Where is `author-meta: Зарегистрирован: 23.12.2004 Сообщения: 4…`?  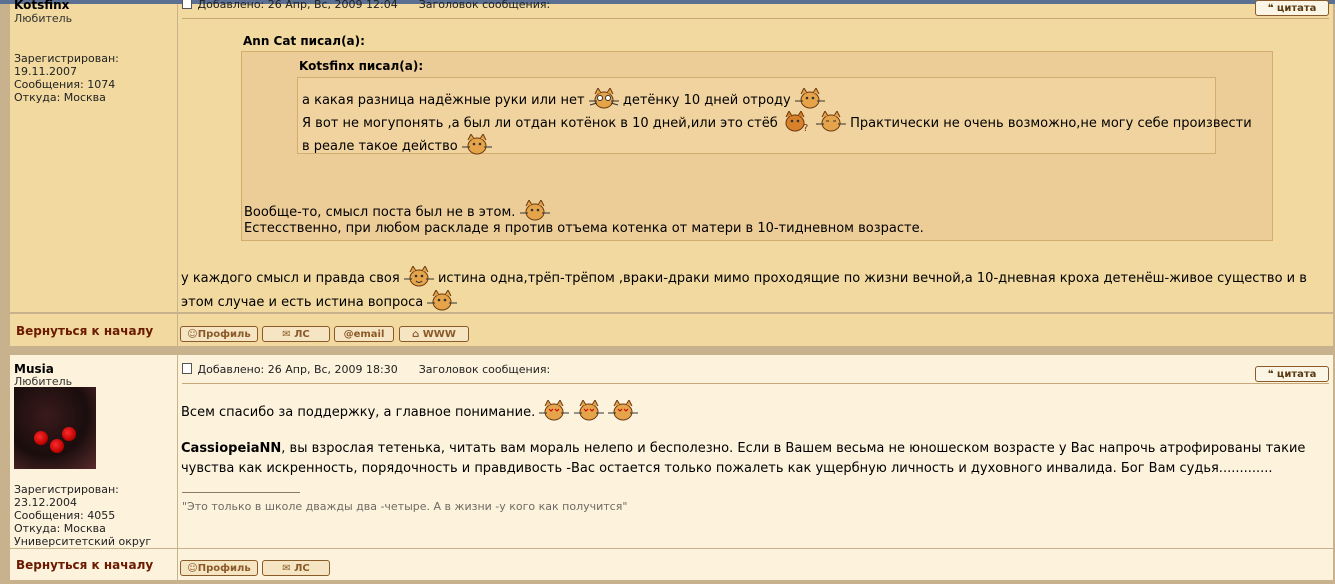
author-meta: Зарегистрирован: 23.12.2004 Сообщения: 4… is located at coordinates (82, 515).